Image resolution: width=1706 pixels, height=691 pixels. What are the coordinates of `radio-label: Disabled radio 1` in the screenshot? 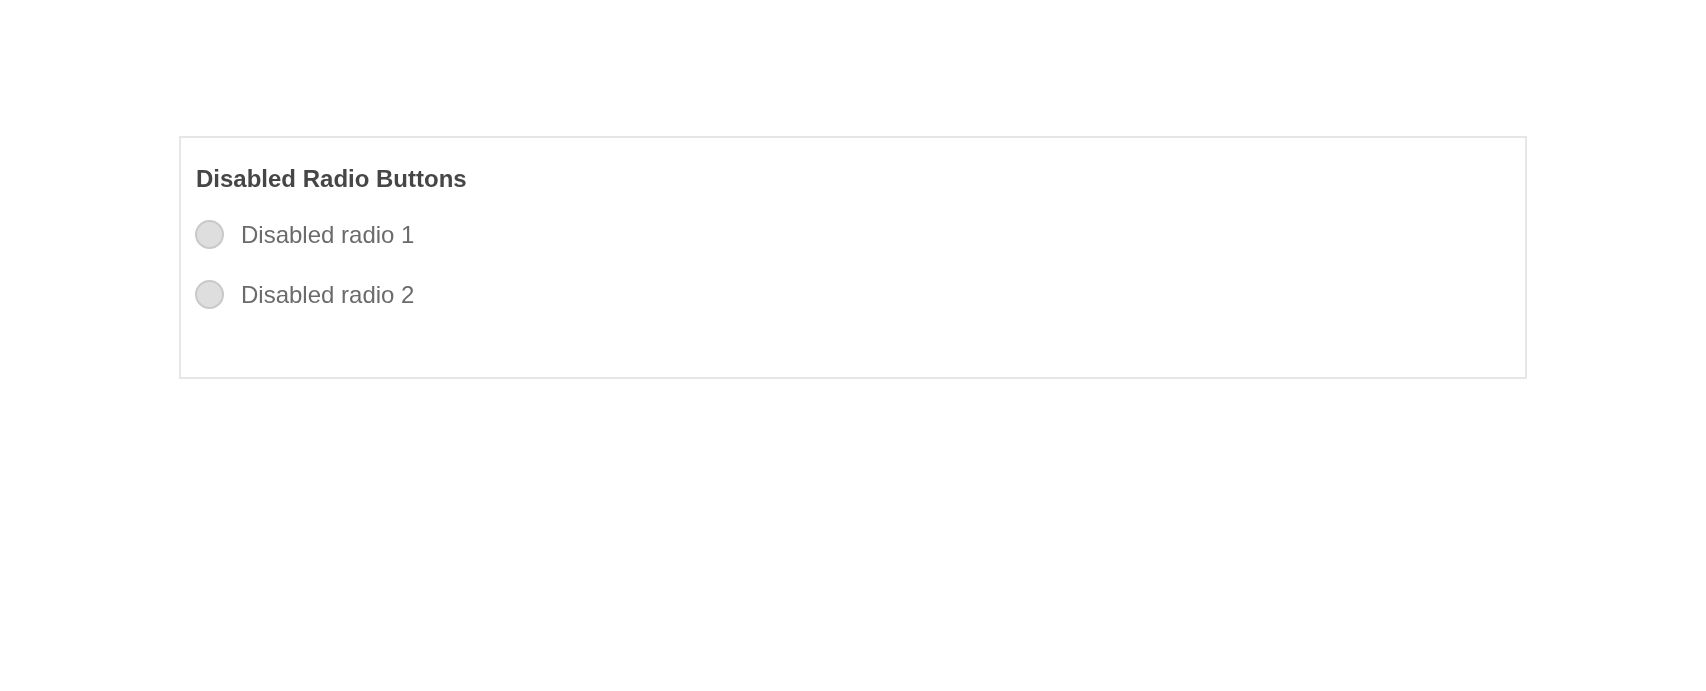 It's located at (328, 234).